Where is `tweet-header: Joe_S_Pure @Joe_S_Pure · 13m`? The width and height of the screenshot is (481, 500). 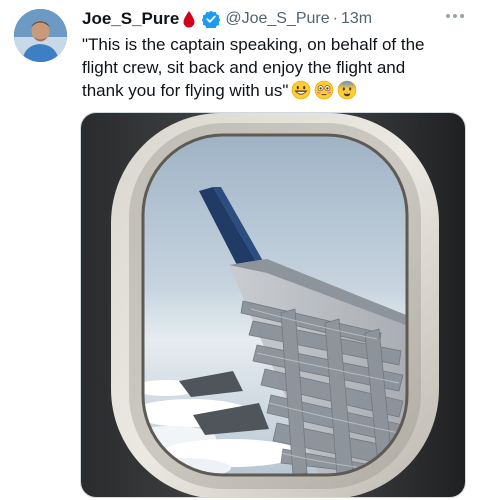 tweet-header: Joe_S_Pure @Joe_S_Pure · 13m is located at coordinates (227, 19).